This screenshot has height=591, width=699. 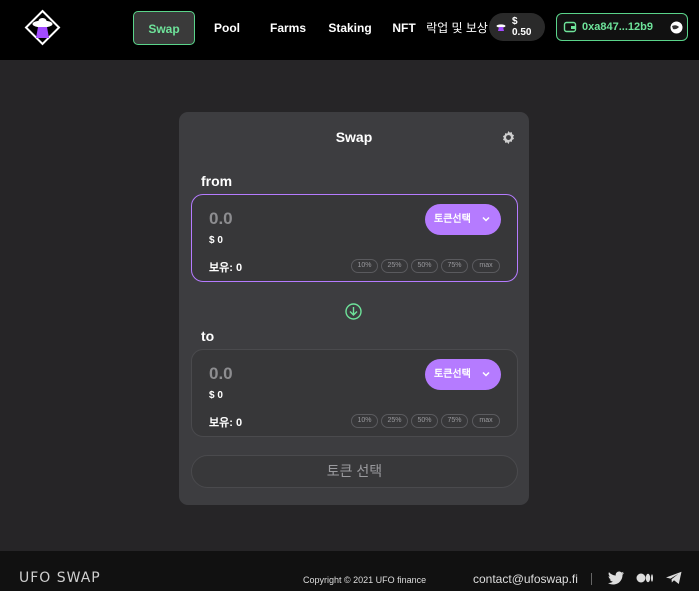 I want to click on to-amount-input: 0.0, so click(x=221, y=374).